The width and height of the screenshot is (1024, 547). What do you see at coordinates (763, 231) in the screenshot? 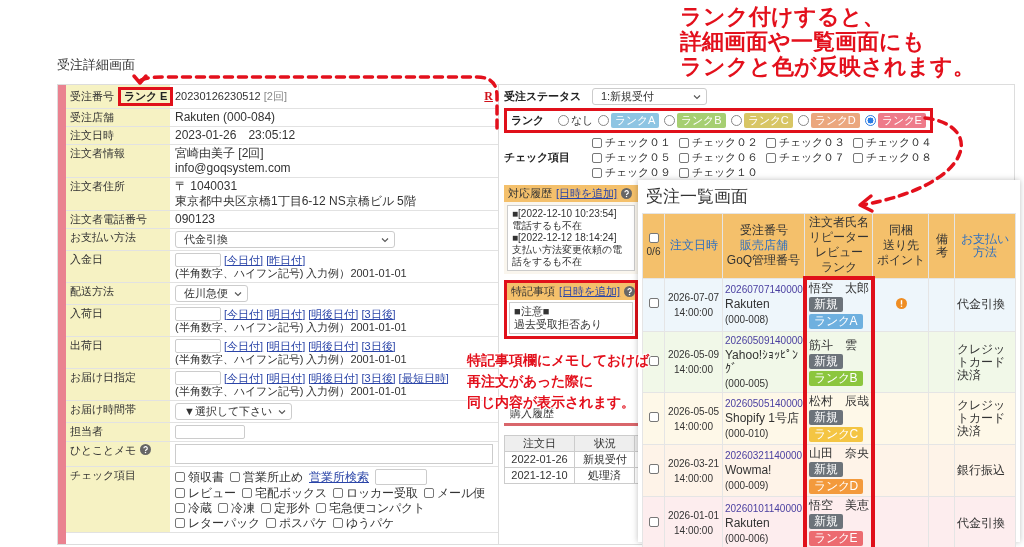
I see `column-header: 受注番号` at bounding box center [763, 231].